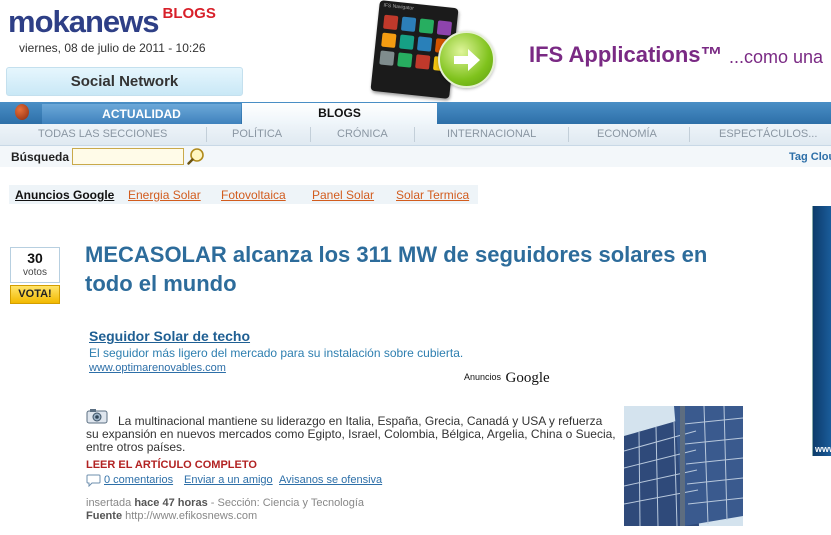 This screenshot has width=831, height=535. Describe the element at coordinates (253, 195) in the screenshot. I see `google-link-fotovoltaica: Fotovoltaica` at that location.